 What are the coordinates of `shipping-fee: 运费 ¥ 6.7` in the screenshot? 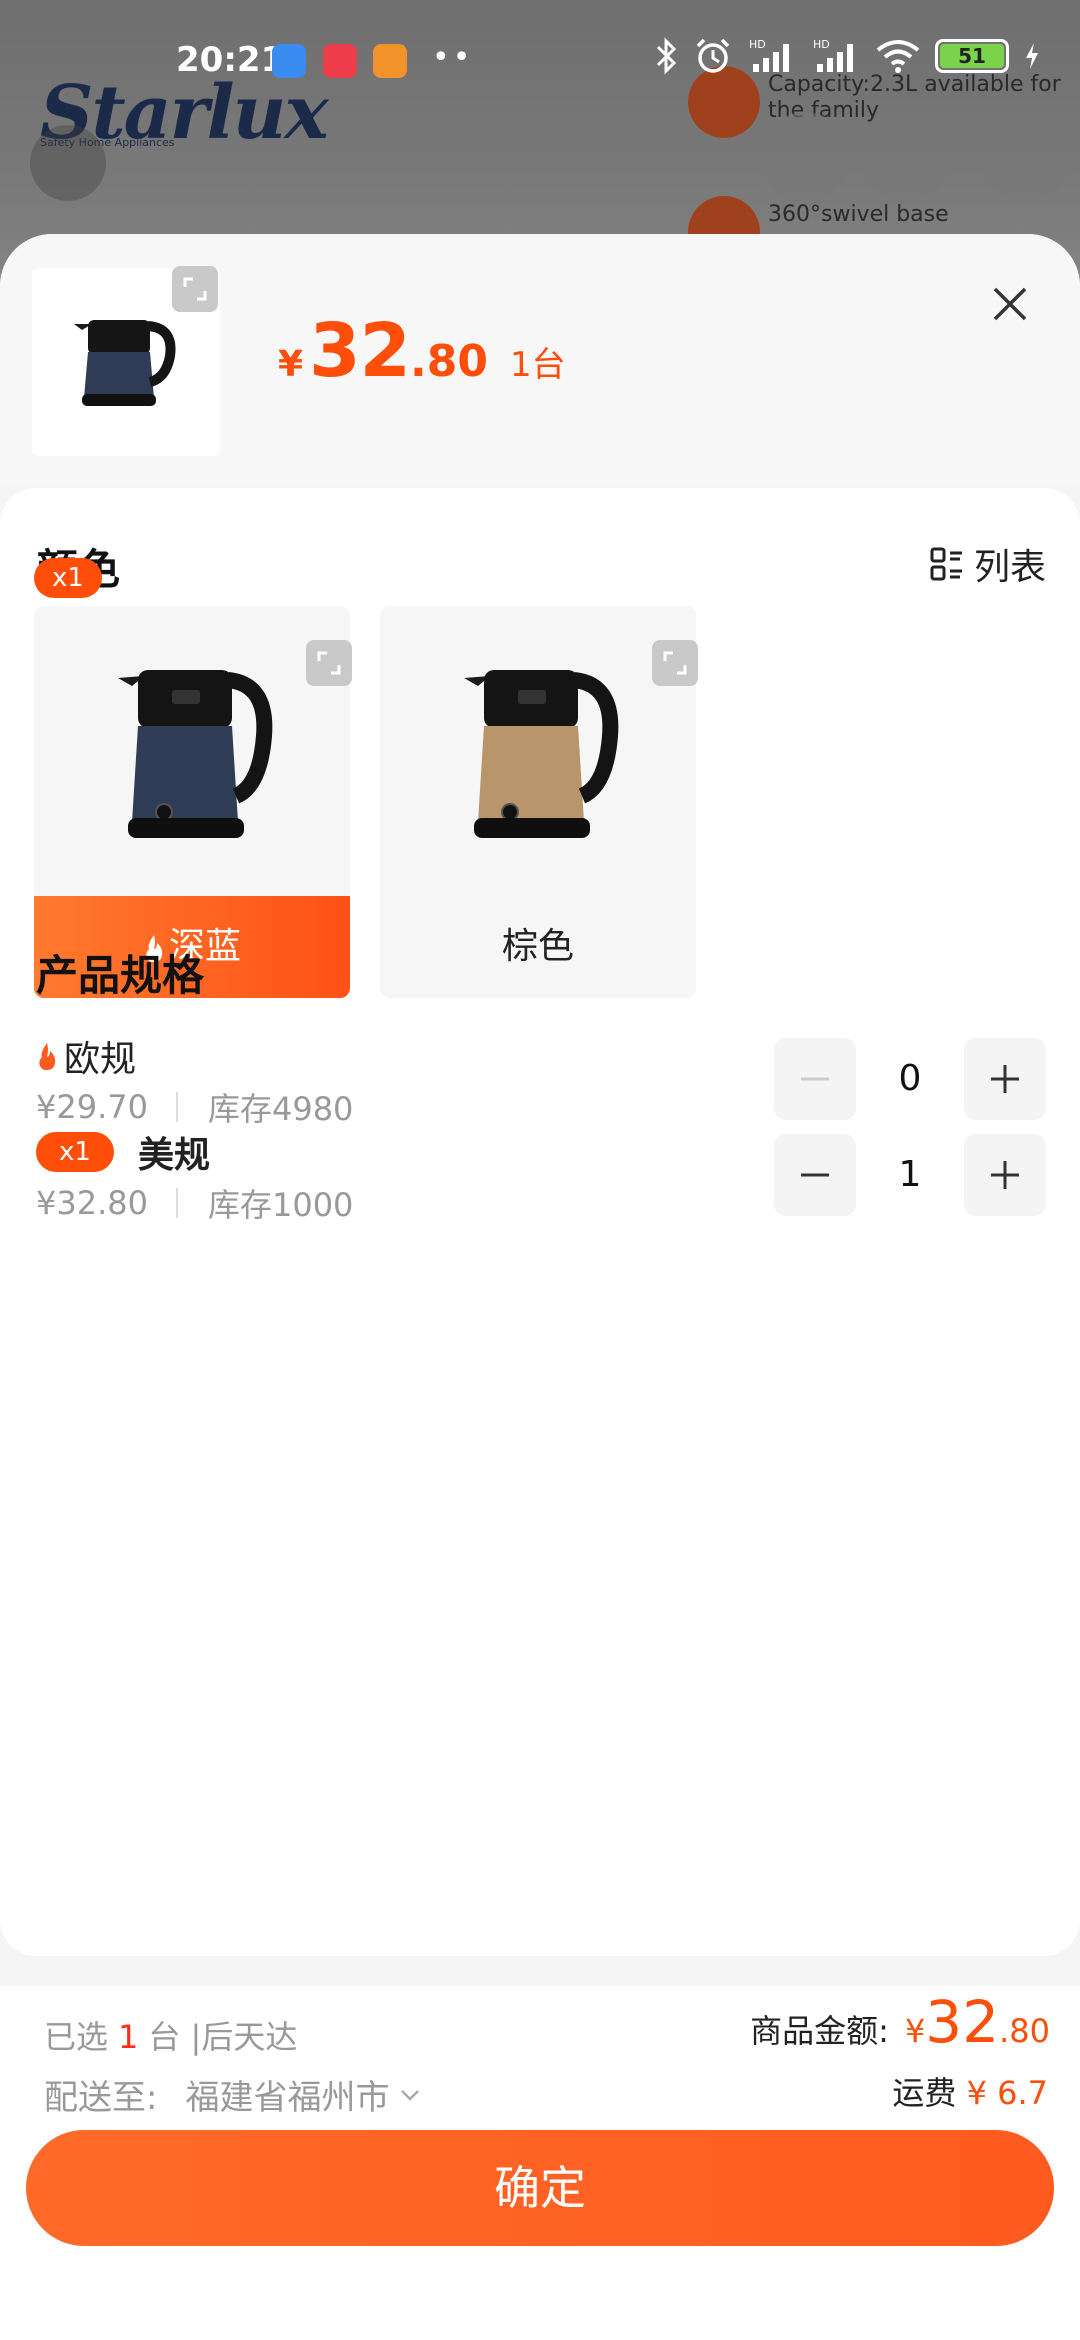 It's located at (970, 2093).